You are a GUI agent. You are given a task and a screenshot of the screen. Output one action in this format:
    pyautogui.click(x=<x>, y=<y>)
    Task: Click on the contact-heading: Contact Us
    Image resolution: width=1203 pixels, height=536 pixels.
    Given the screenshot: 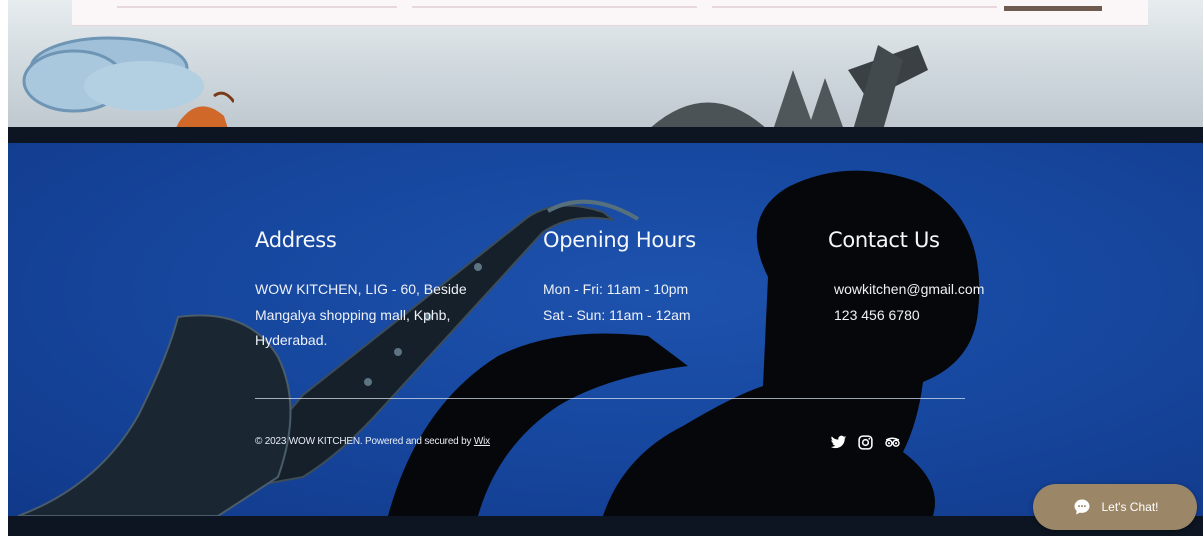 What is the action you would take?
    pyautogui.click(x=884, y=240)
    